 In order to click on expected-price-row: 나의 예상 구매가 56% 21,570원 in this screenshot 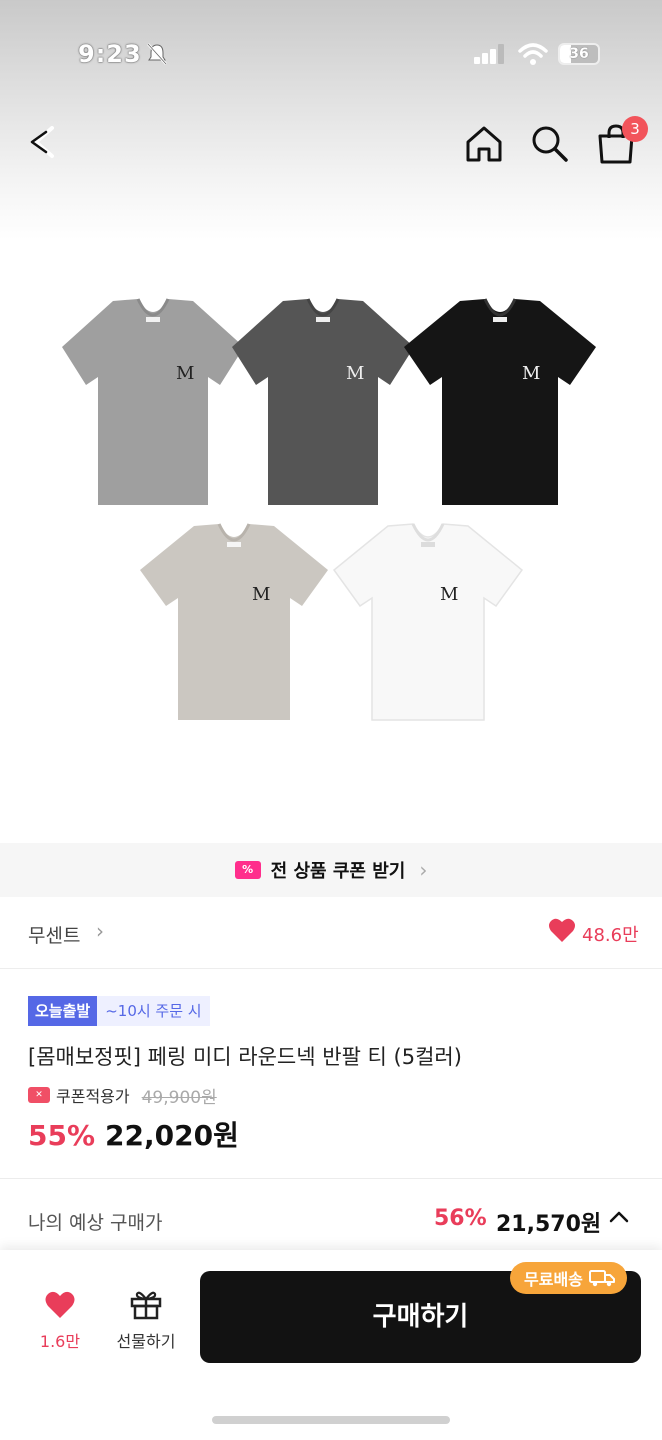, I will do `click(331, 1220)`.